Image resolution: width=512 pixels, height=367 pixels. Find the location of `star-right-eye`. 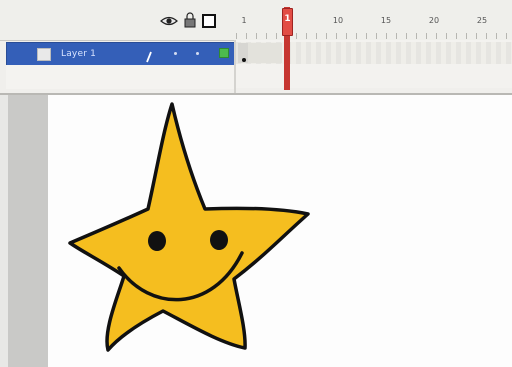

star-right-eye is located at coordinates (219, 240).